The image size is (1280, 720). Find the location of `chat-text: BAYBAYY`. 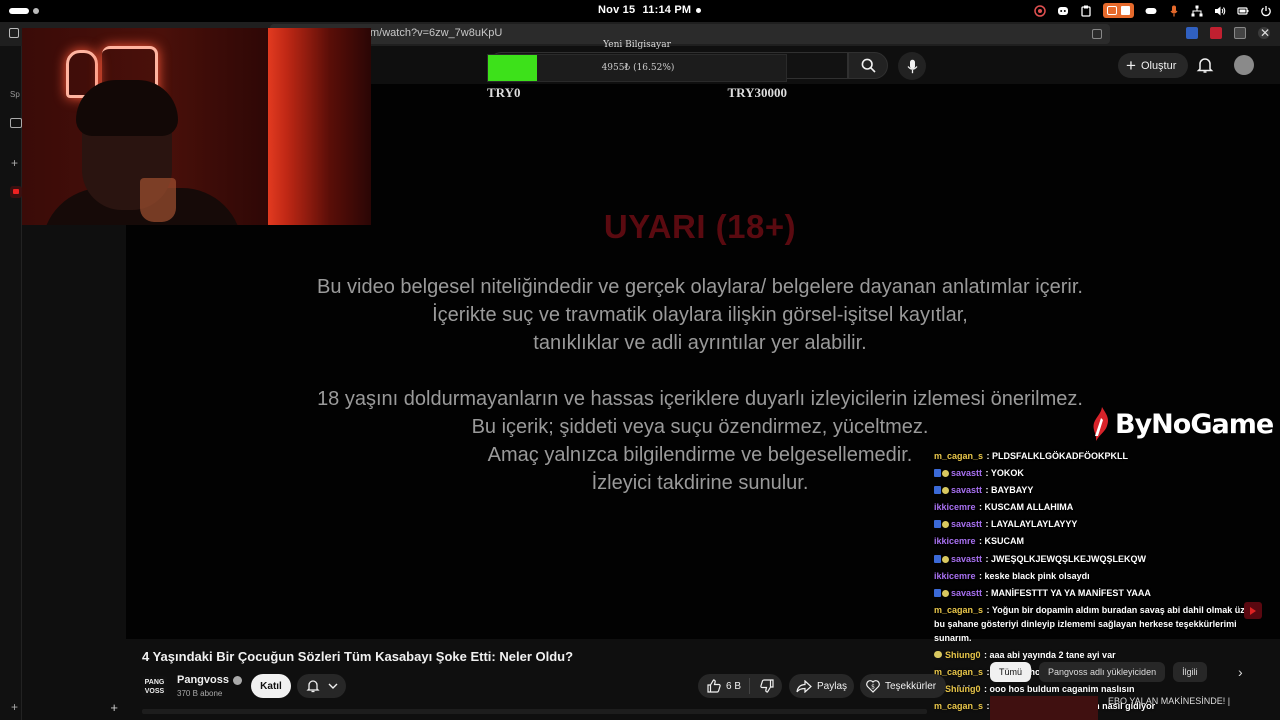

chat-text: BAYBAYY is located at coordinates (1012, 490).